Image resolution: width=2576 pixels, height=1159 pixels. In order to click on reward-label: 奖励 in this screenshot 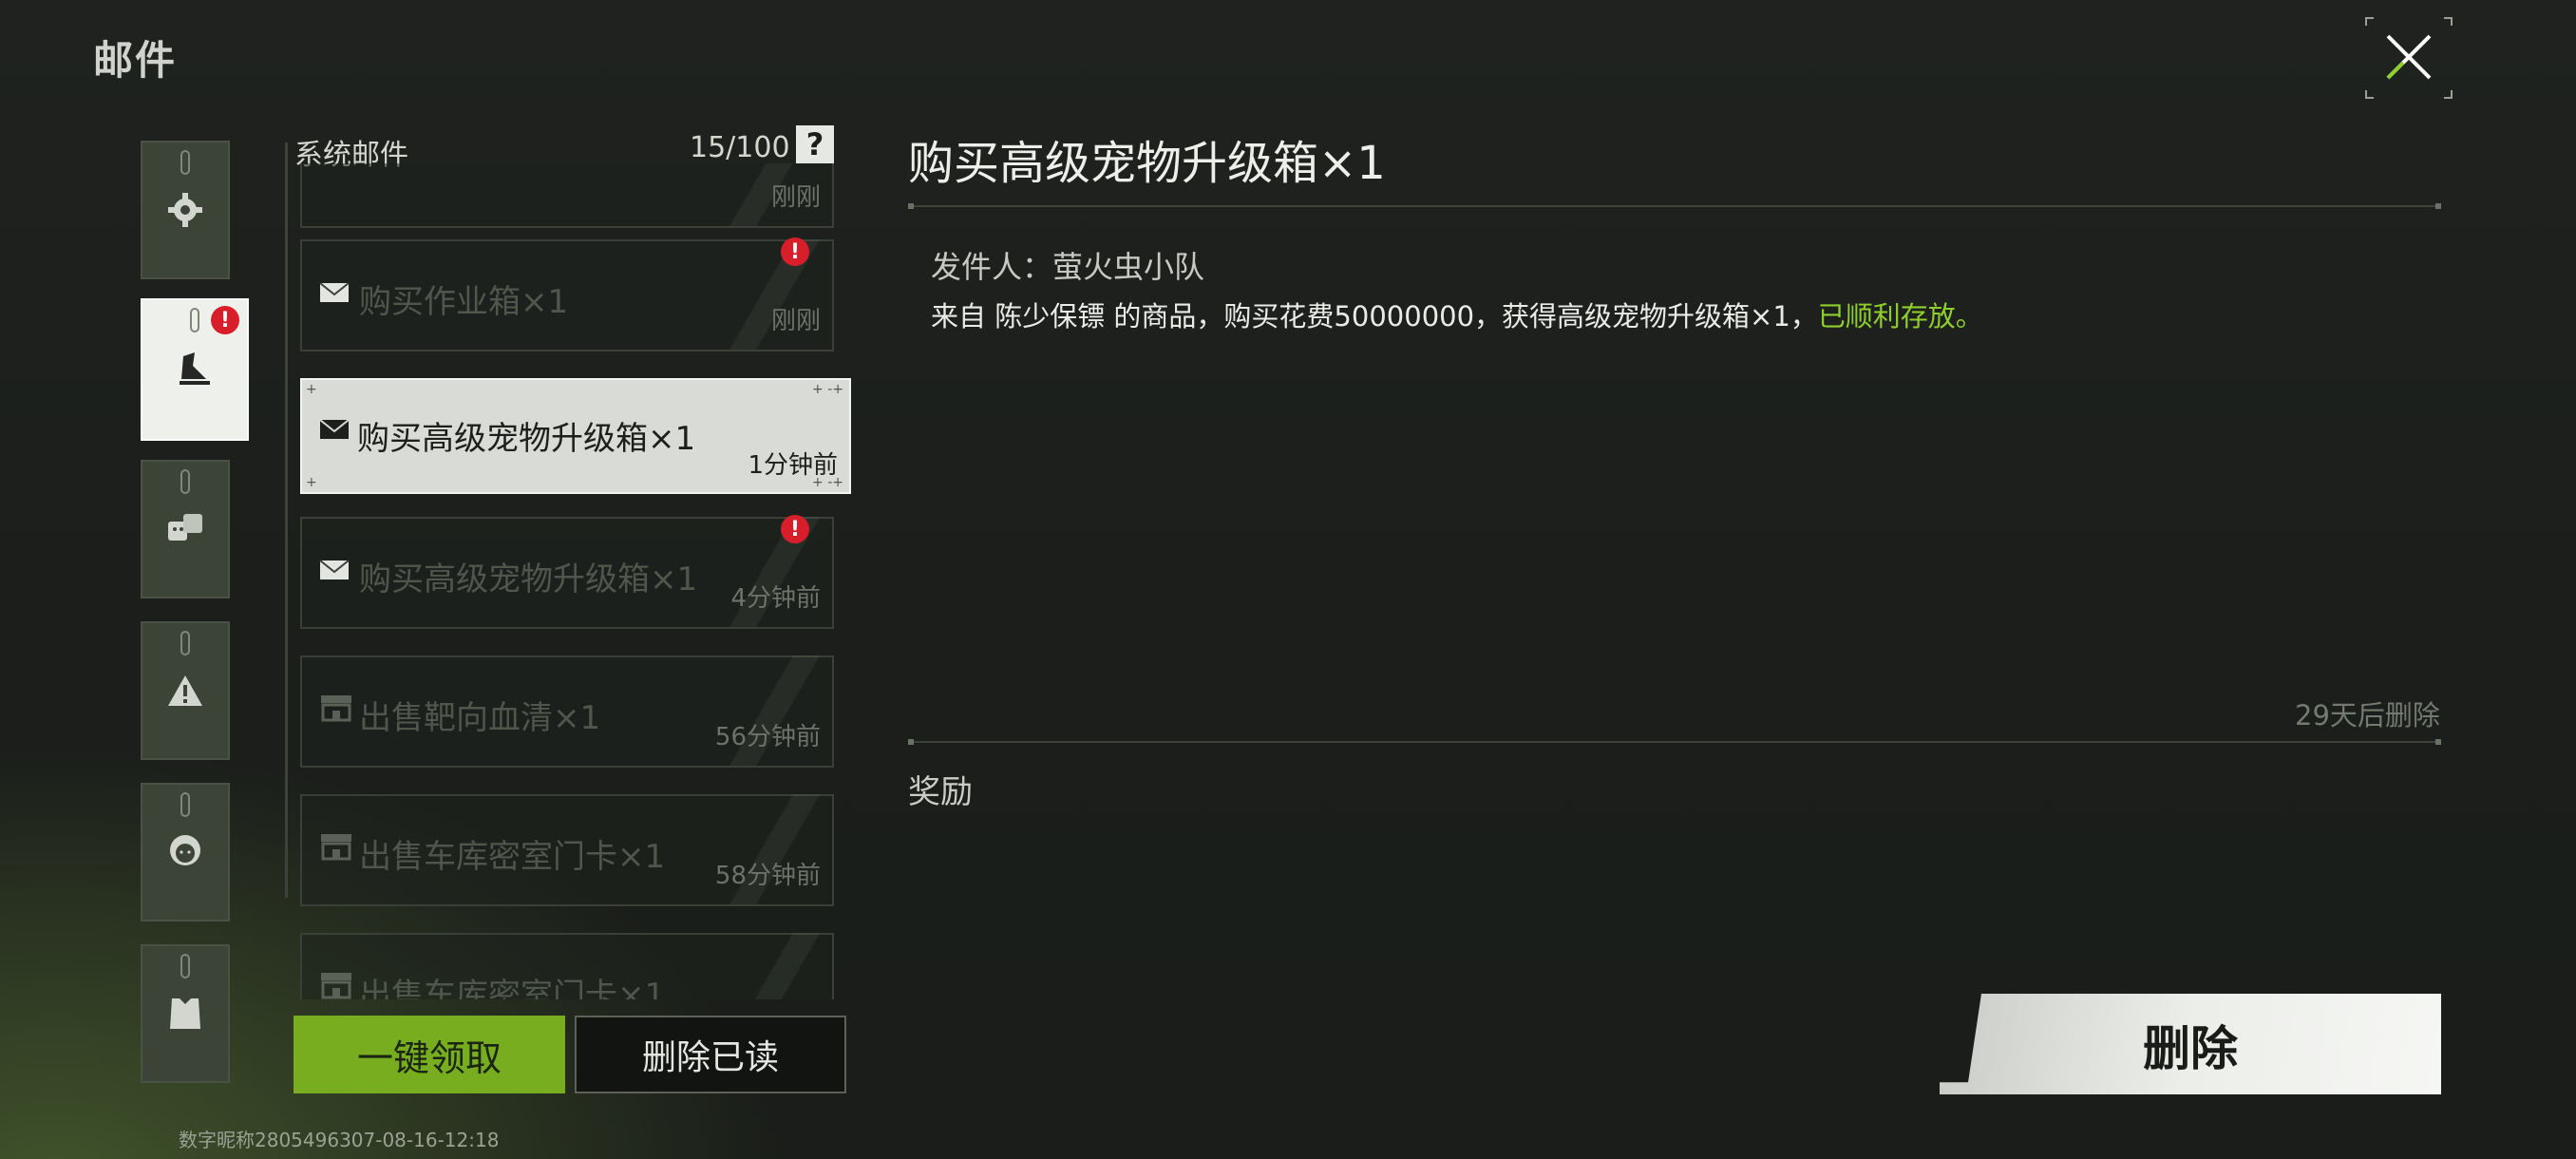, I will do `click(940, 792)`.